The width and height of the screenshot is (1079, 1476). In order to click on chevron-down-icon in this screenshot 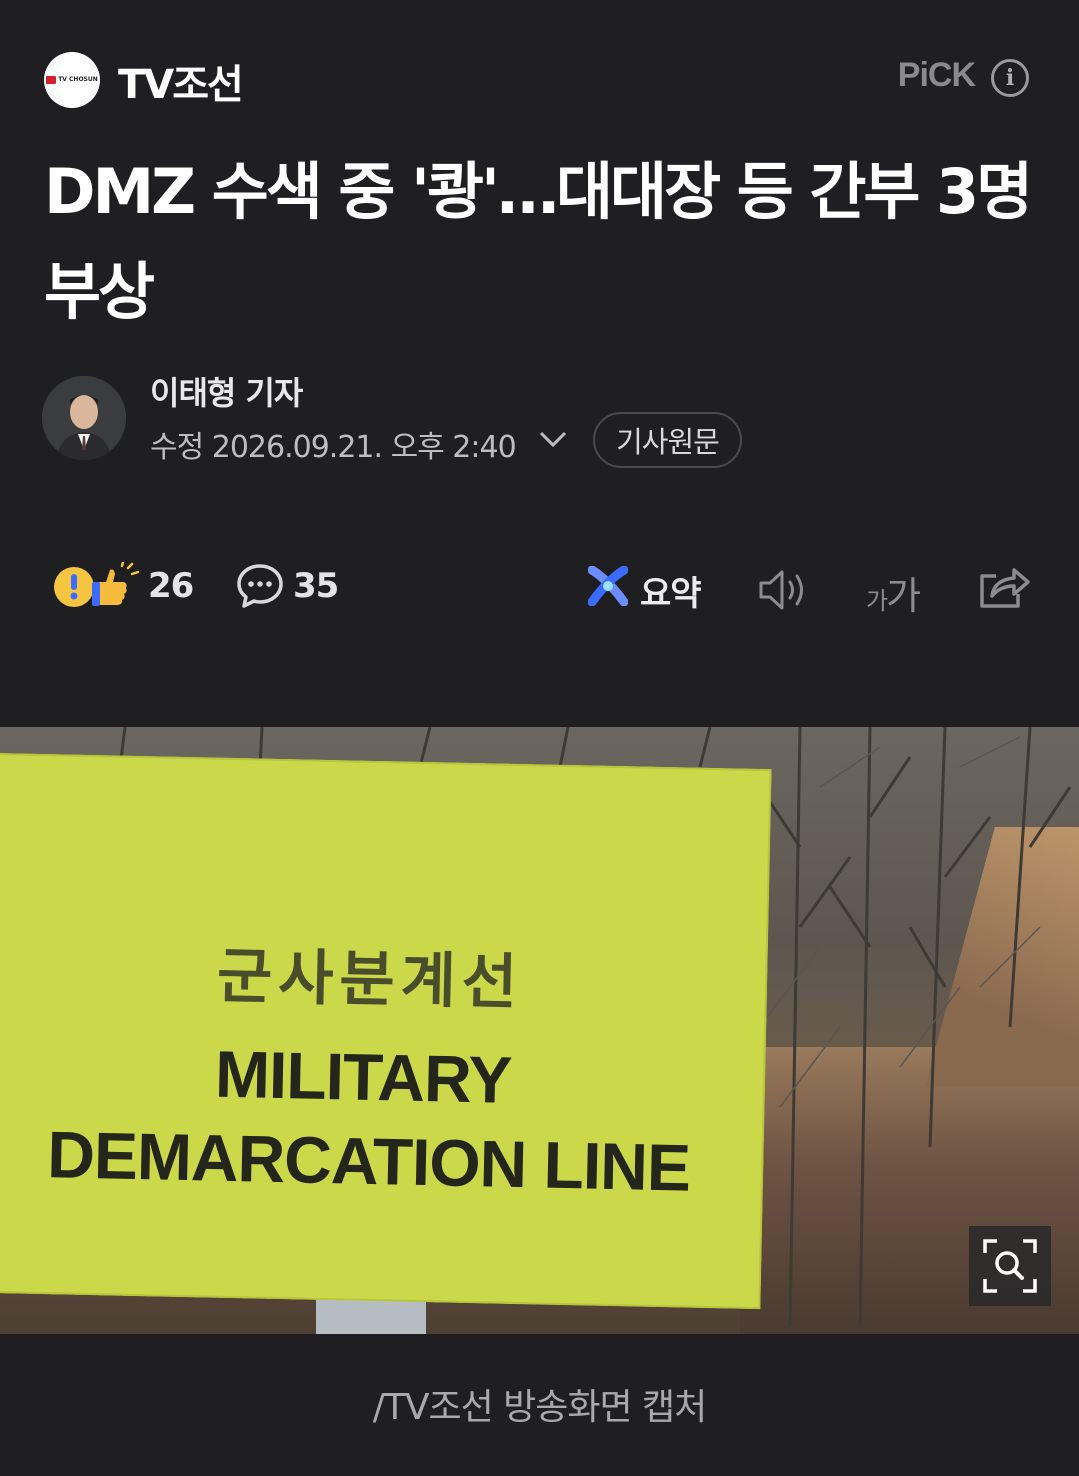, I will do `click(553, 441)`.